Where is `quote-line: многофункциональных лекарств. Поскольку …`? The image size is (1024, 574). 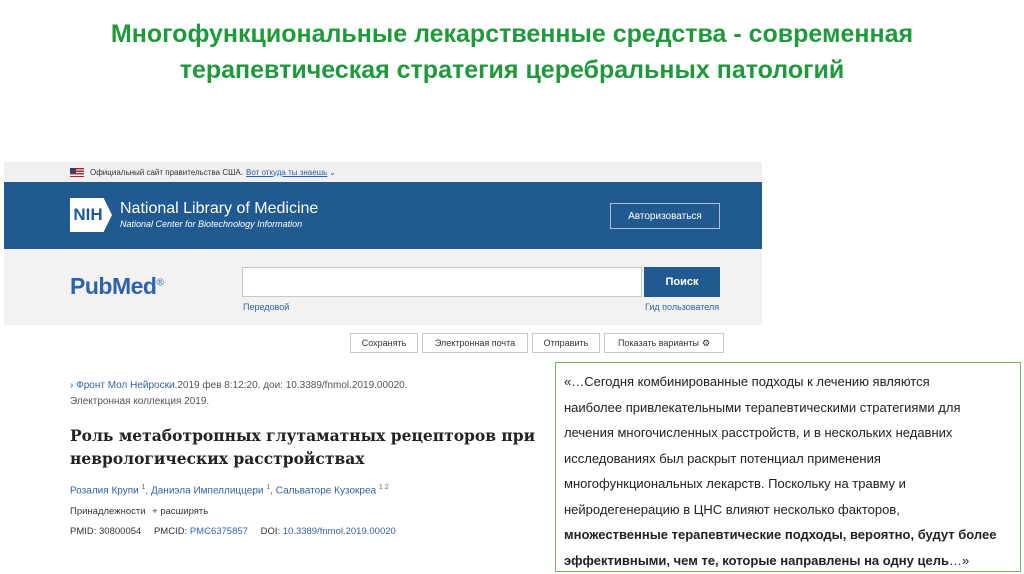
quote-line: многофункциональных лекарств. Поскольку … is located at coordinates (735, 483).